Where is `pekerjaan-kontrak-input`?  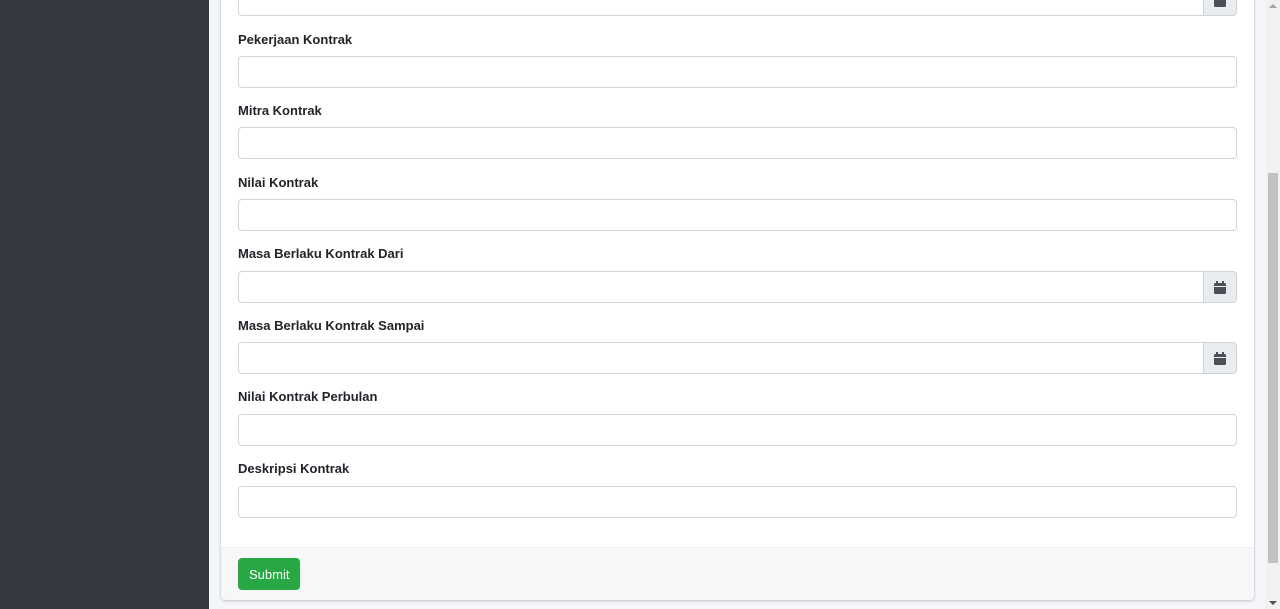 pekerjaan-kontrak-input is located at coordinates (737, 72).